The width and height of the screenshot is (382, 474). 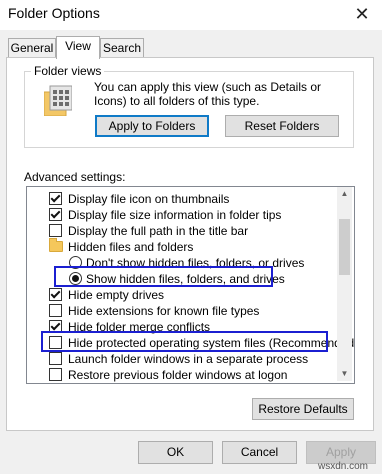 I want to click on cancel-button: Cancel, so click(x=259, y=452).